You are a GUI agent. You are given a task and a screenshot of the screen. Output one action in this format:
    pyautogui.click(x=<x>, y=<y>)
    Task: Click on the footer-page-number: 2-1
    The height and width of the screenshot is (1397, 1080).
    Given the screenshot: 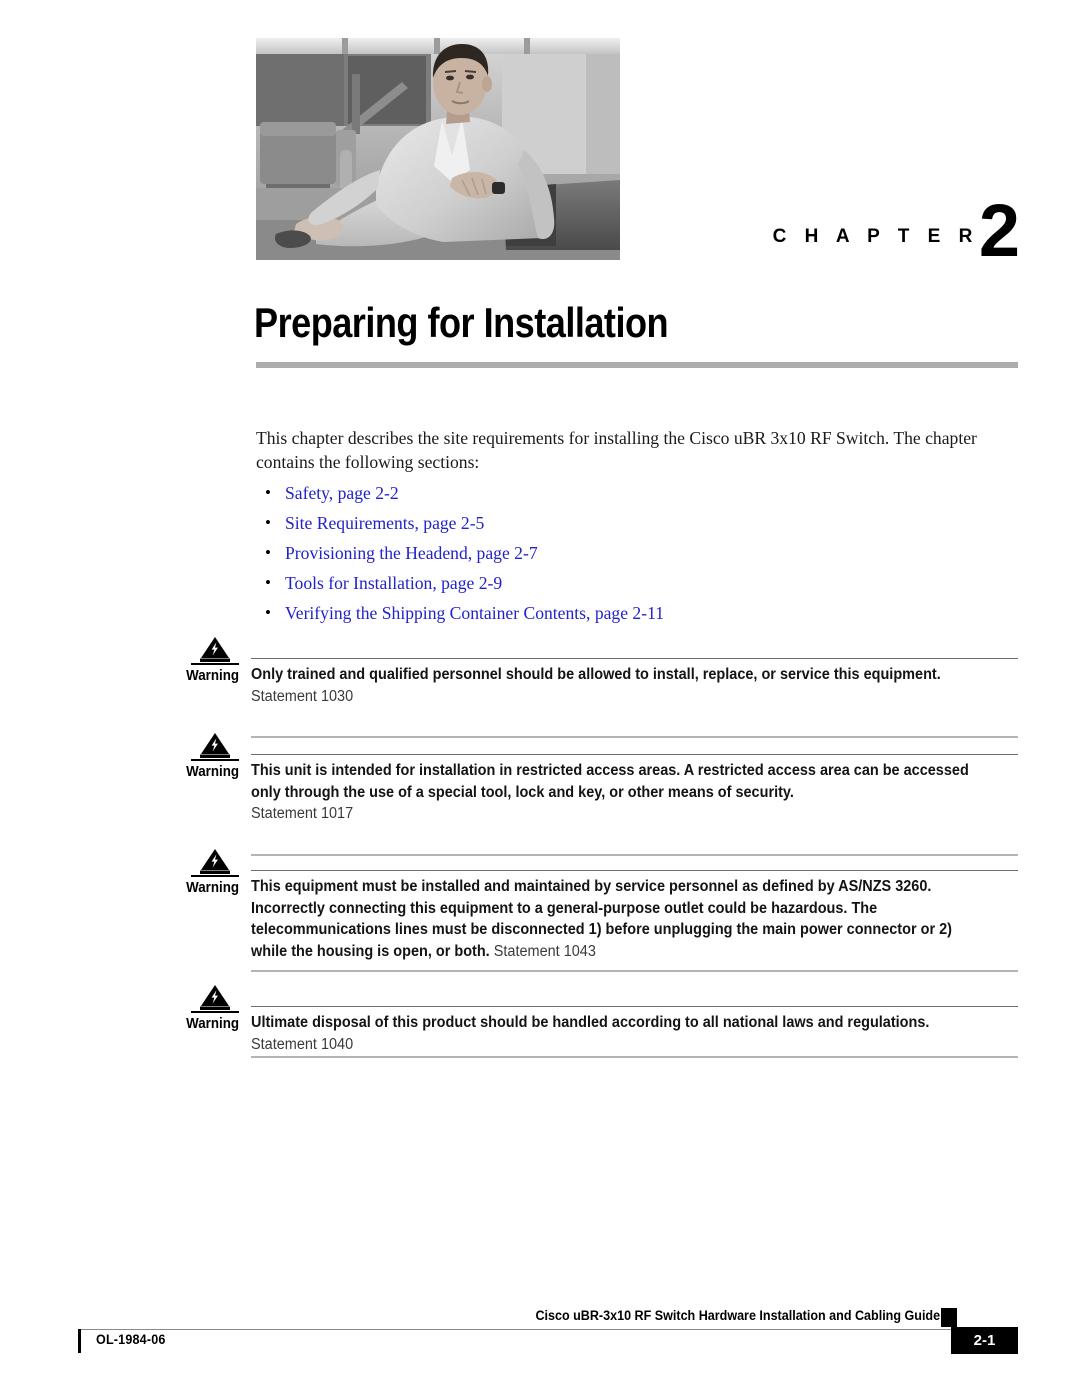 What is the action you would take?
    pyautogui.click(x=984, y=1340)
    